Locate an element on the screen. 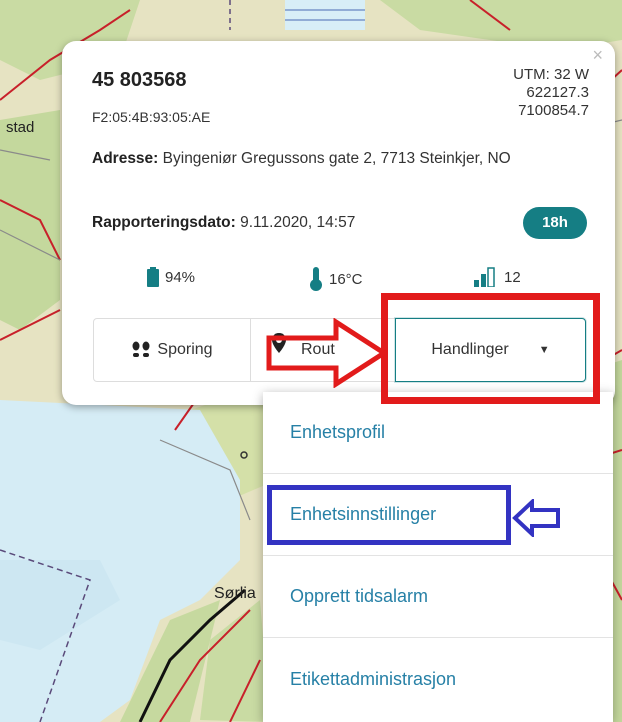 This screenshot has width=622, height=722. battery-icon is located at coordinates (153, 277).